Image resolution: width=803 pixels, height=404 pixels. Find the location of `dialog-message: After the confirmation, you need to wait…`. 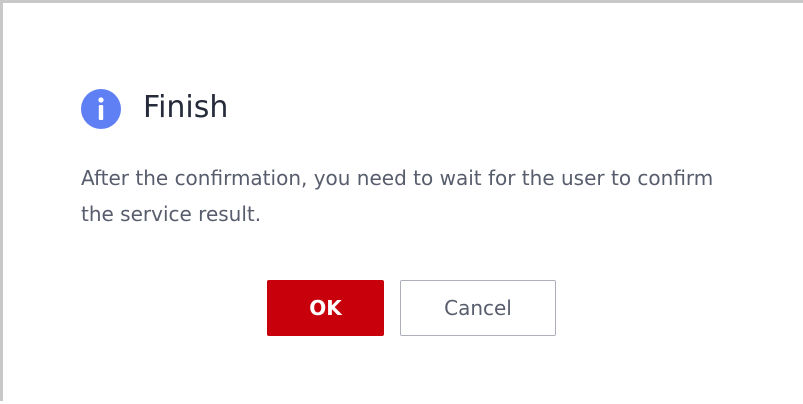

dialog-message: After the confirmation, you need to wait… is located at coordinates (397, 196).